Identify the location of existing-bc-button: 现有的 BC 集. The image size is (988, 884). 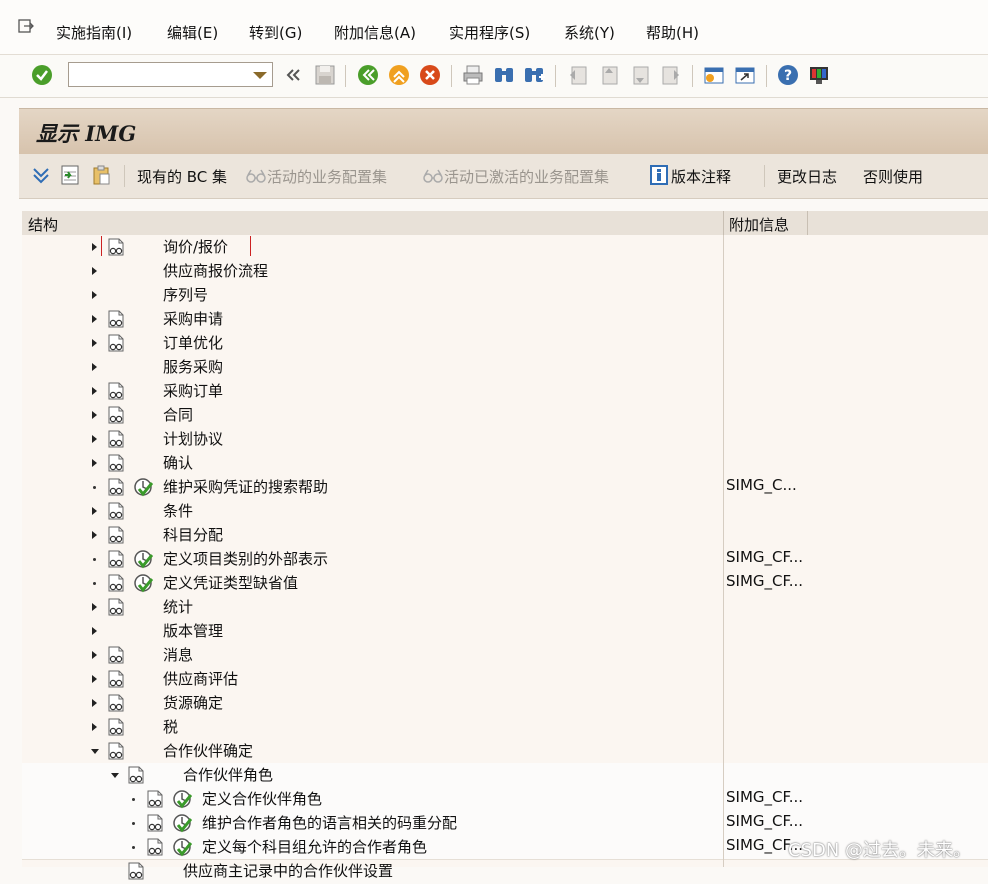
(182, 176).